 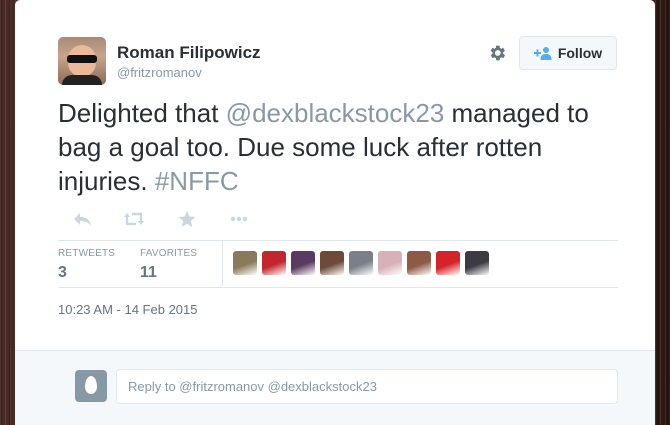 I want to click on retweets-label: RETWEETS, so click(x=87, y=253).